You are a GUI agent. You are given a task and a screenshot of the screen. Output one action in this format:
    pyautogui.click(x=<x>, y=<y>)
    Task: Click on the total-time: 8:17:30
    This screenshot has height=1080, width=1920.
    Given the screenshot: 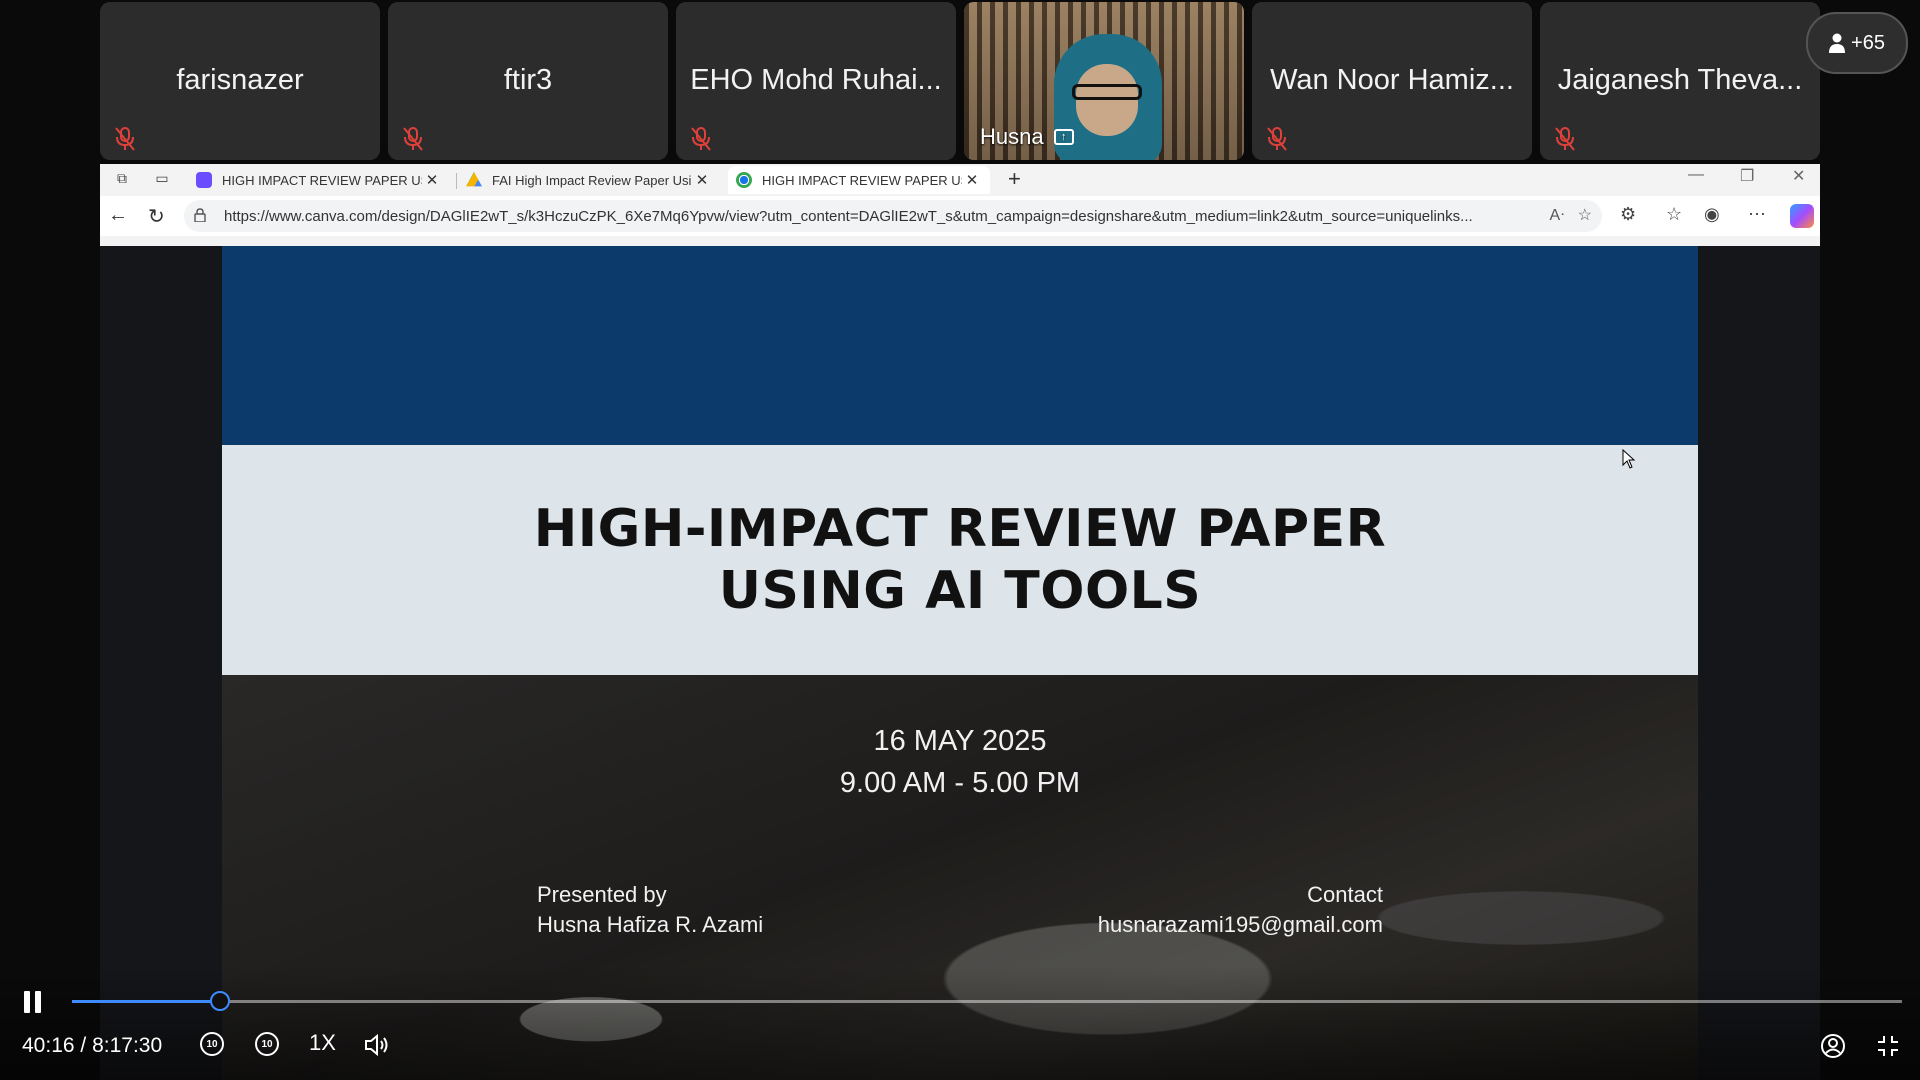 What is the action you would take?
    pyautogui.click(x=127, y=1045)
    